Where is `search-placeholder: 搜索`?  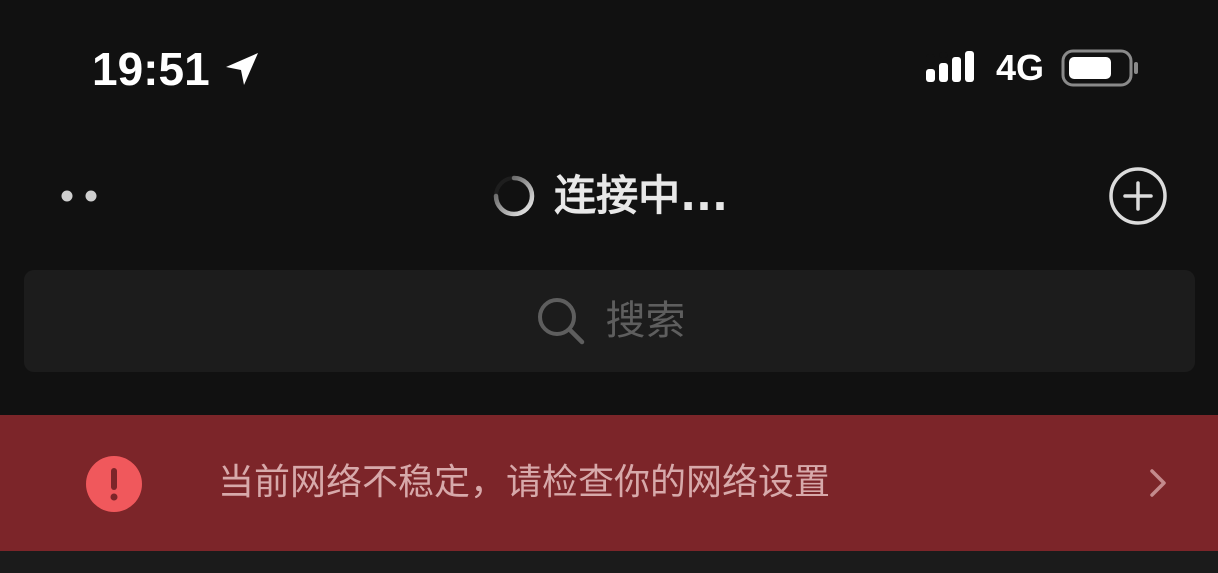
search-placeholder: 搜索 is located at coordinates (645, 321).